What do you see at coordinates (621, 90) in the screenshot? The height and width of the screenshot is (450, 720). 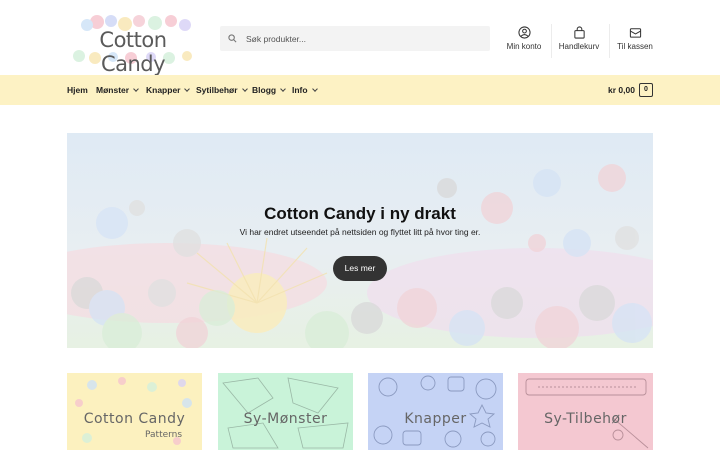 I see `cart-total: kr 0,00` at bounding box center [621, 90].